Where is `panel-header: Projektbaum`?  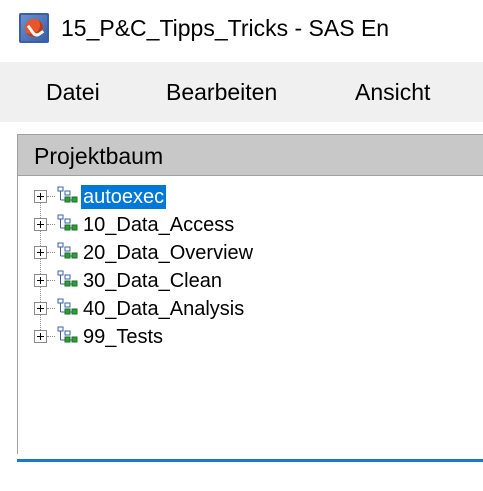 panel-header: Projektbaum is located at coordinates (250, 155).